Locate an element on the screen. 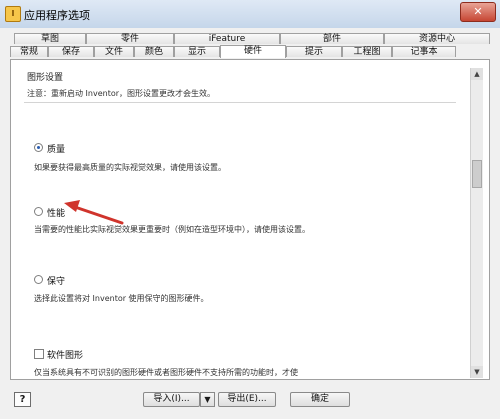  tab-hardware: 硬件 is located at coordinates (253, 51).